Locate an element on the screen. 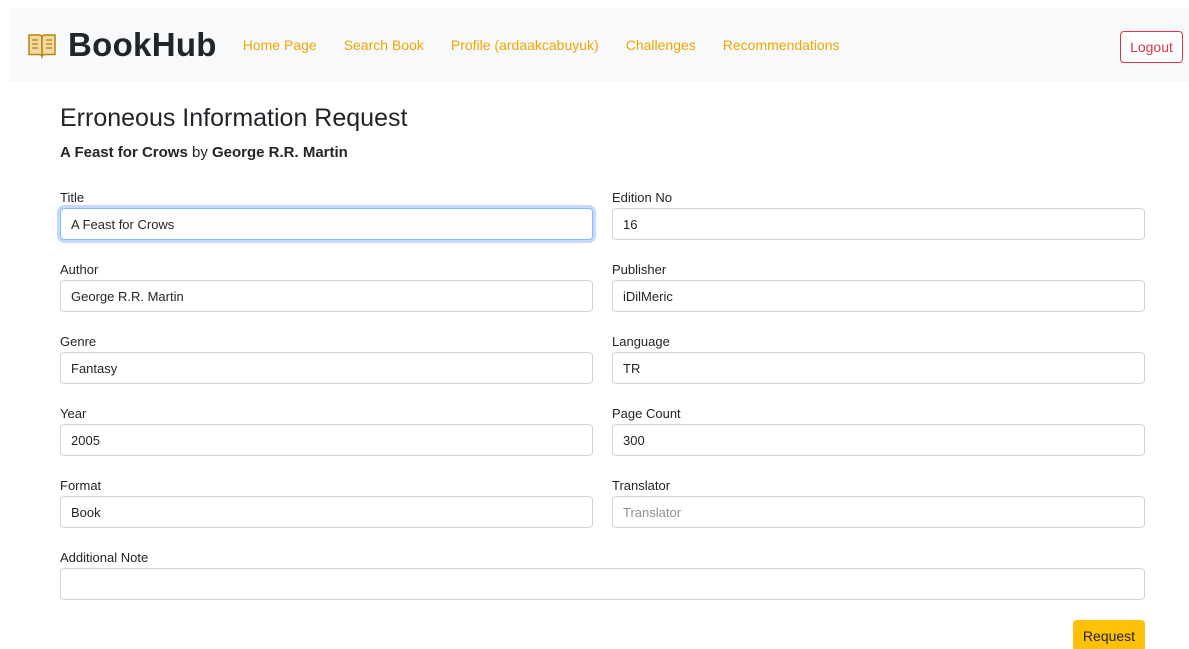 This screenshot has width=1189, height=649. nav-link-home: Home Page is located at coordinates (280, 45).